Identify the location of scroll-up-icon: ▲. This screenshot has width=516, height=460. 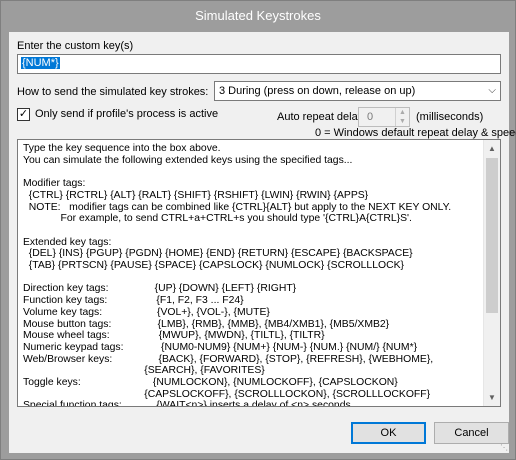
(492, 148).